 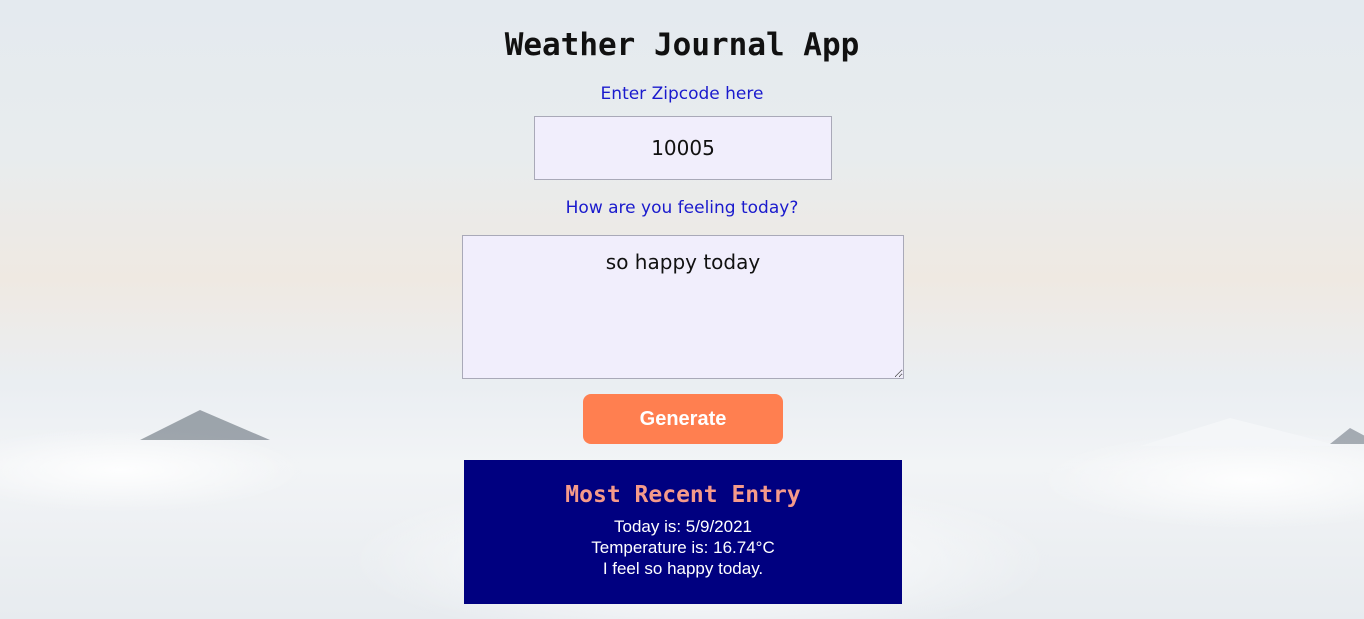 What do you see at coordinates (1240, 432) in the screenshot?
I see `mountain-peak-right` at bounding box center [1240, 432].